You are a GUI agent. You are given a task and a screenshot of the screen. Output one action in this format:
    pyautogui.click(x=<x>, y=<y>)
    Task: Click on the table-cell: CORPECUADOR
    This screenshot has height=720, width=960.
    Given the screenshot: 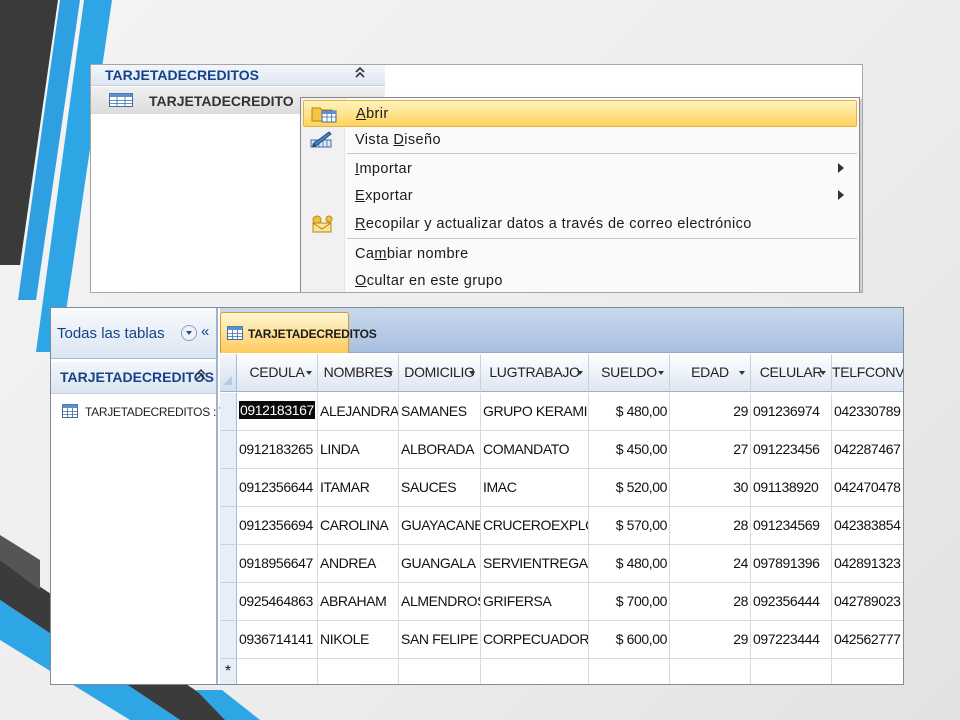 What is the action you would take?
    pyautogui.click(x=535, y=640)
    